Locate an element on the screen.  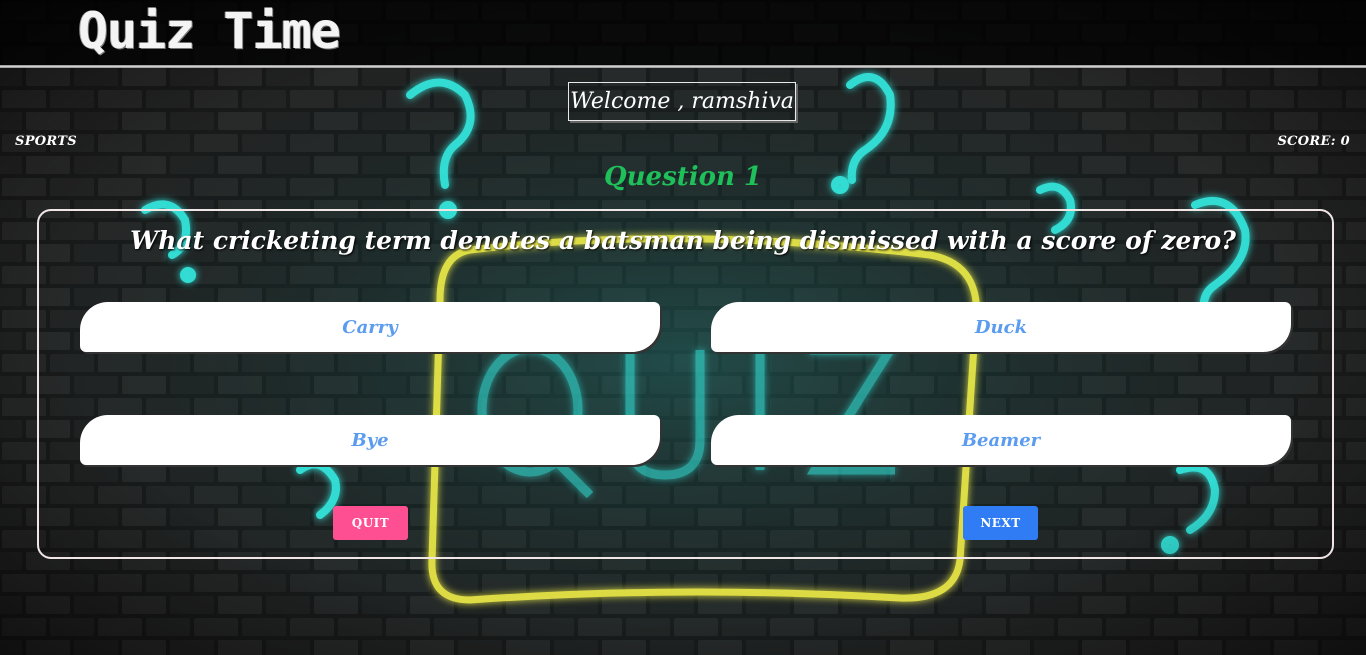
category-label: SPORTS is located at coordinates (46, 141).